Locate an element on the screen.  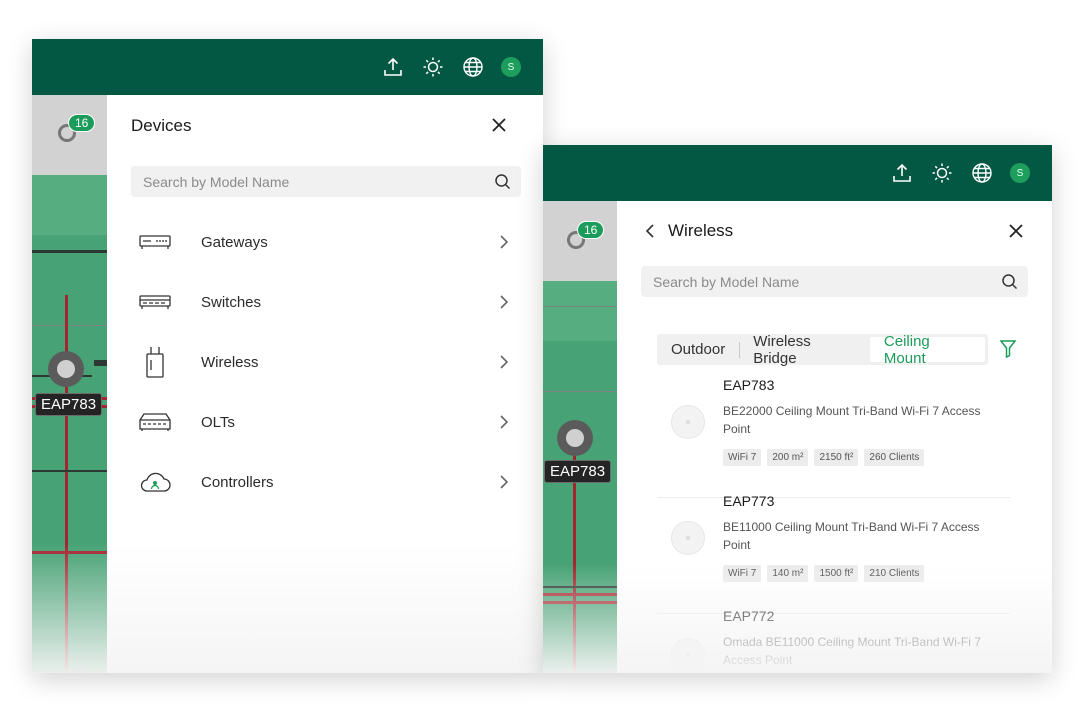
tab-outdoor: Outdoor is located at coordinates (698, 349).